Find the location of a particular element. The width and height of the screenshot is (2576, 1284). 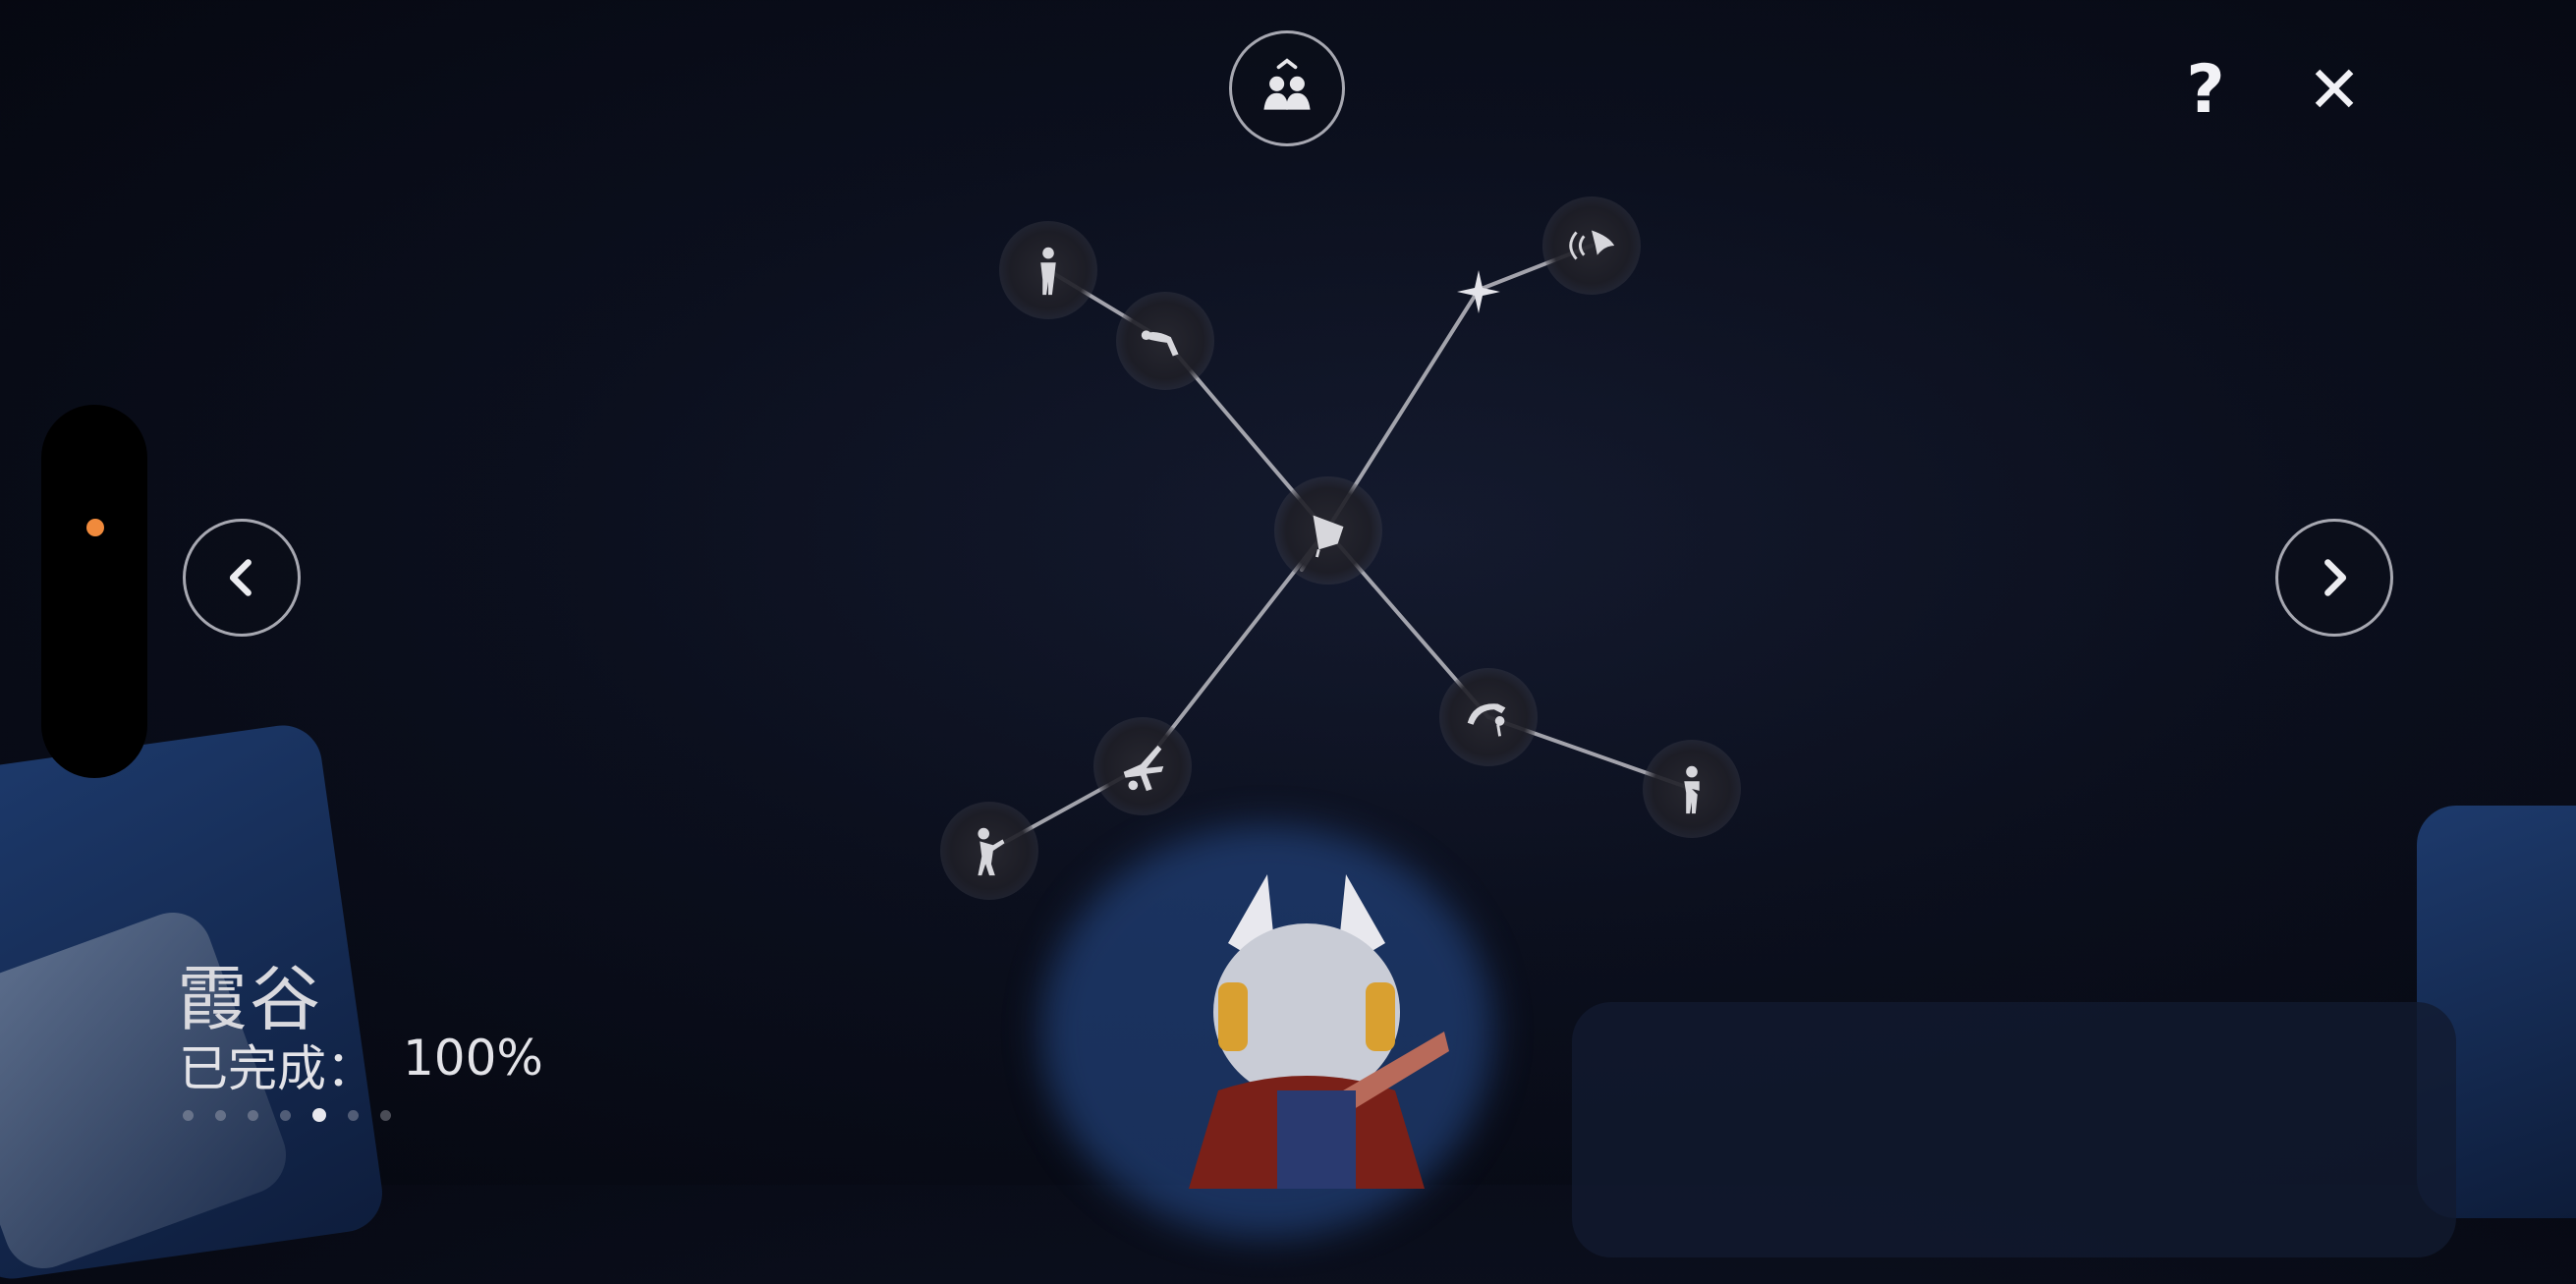

manta-wave-icon is located at coordinates (1592, 245).